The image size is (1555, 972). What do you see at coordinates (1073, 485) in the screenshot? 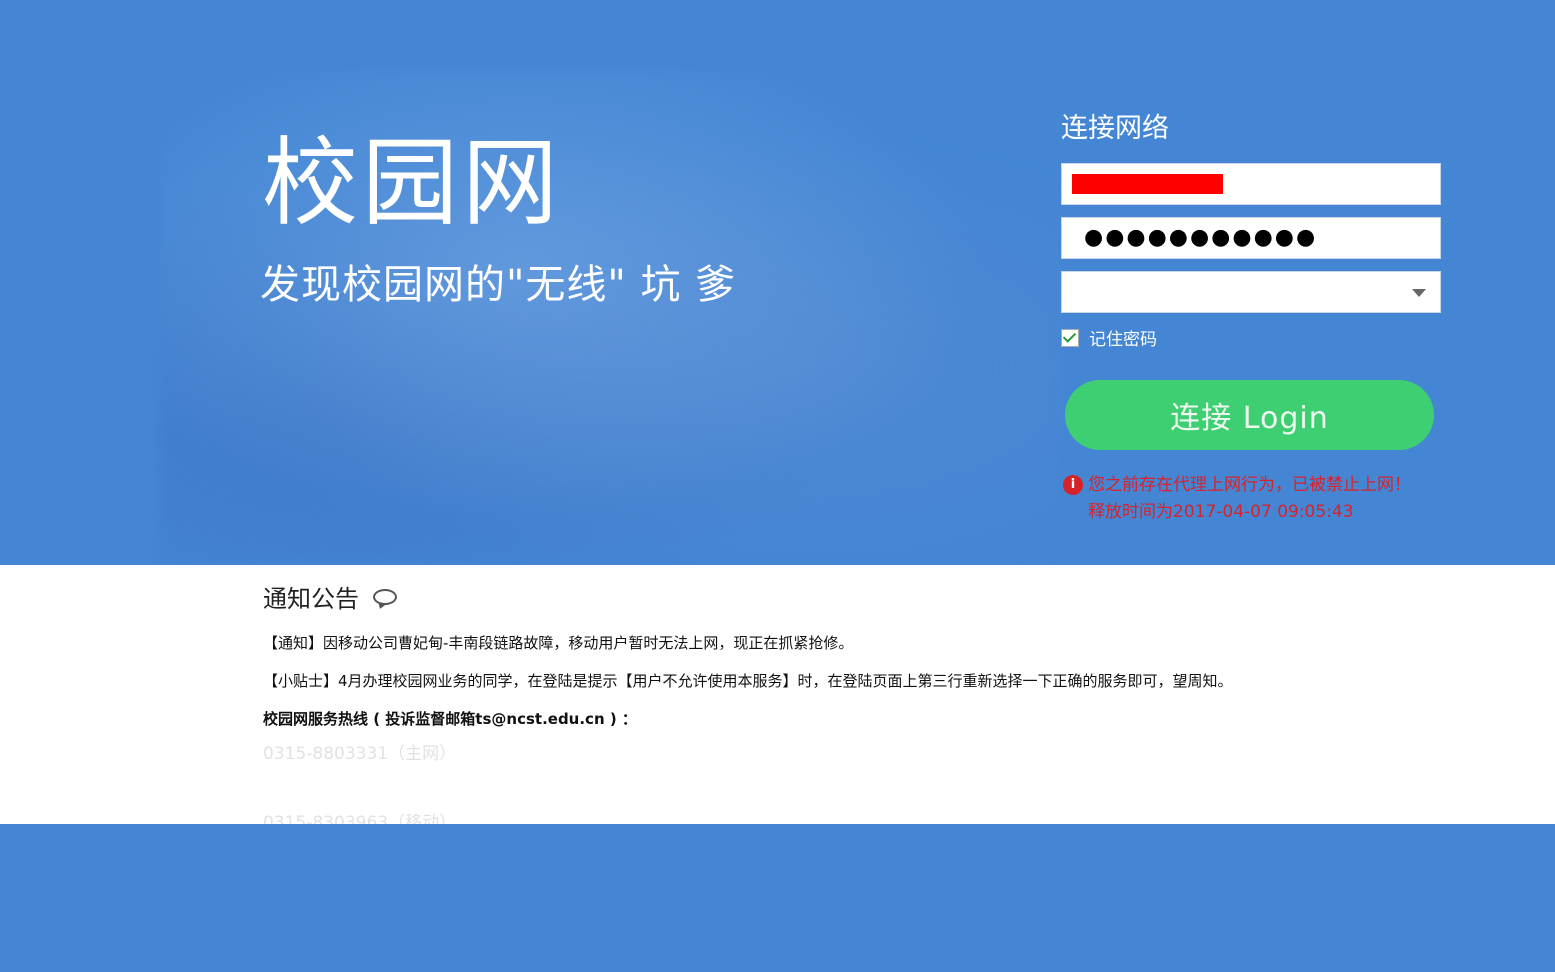
I see `error-icon: i` at bounding box center [1073, 485].